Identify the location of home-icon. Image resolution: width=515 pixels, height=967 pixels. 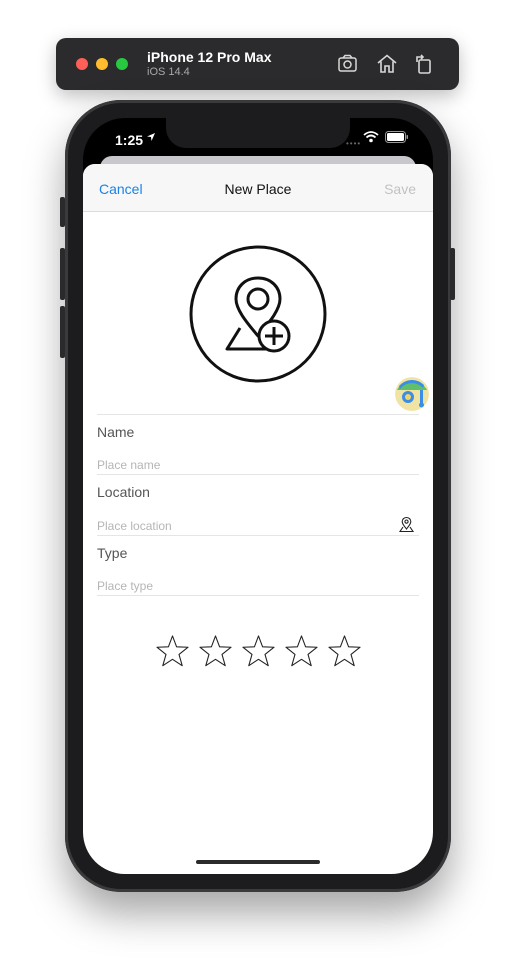
(387, 64).